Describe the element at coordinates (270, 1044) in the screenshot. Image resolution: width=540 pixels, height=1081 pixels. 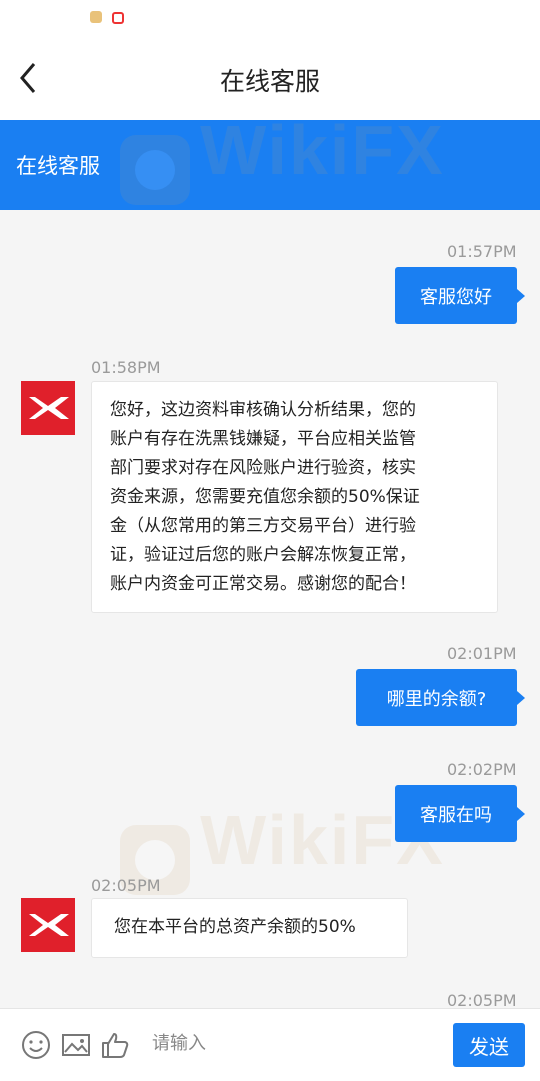
I see `chat-input-bar: 请输入 发送` at that location.